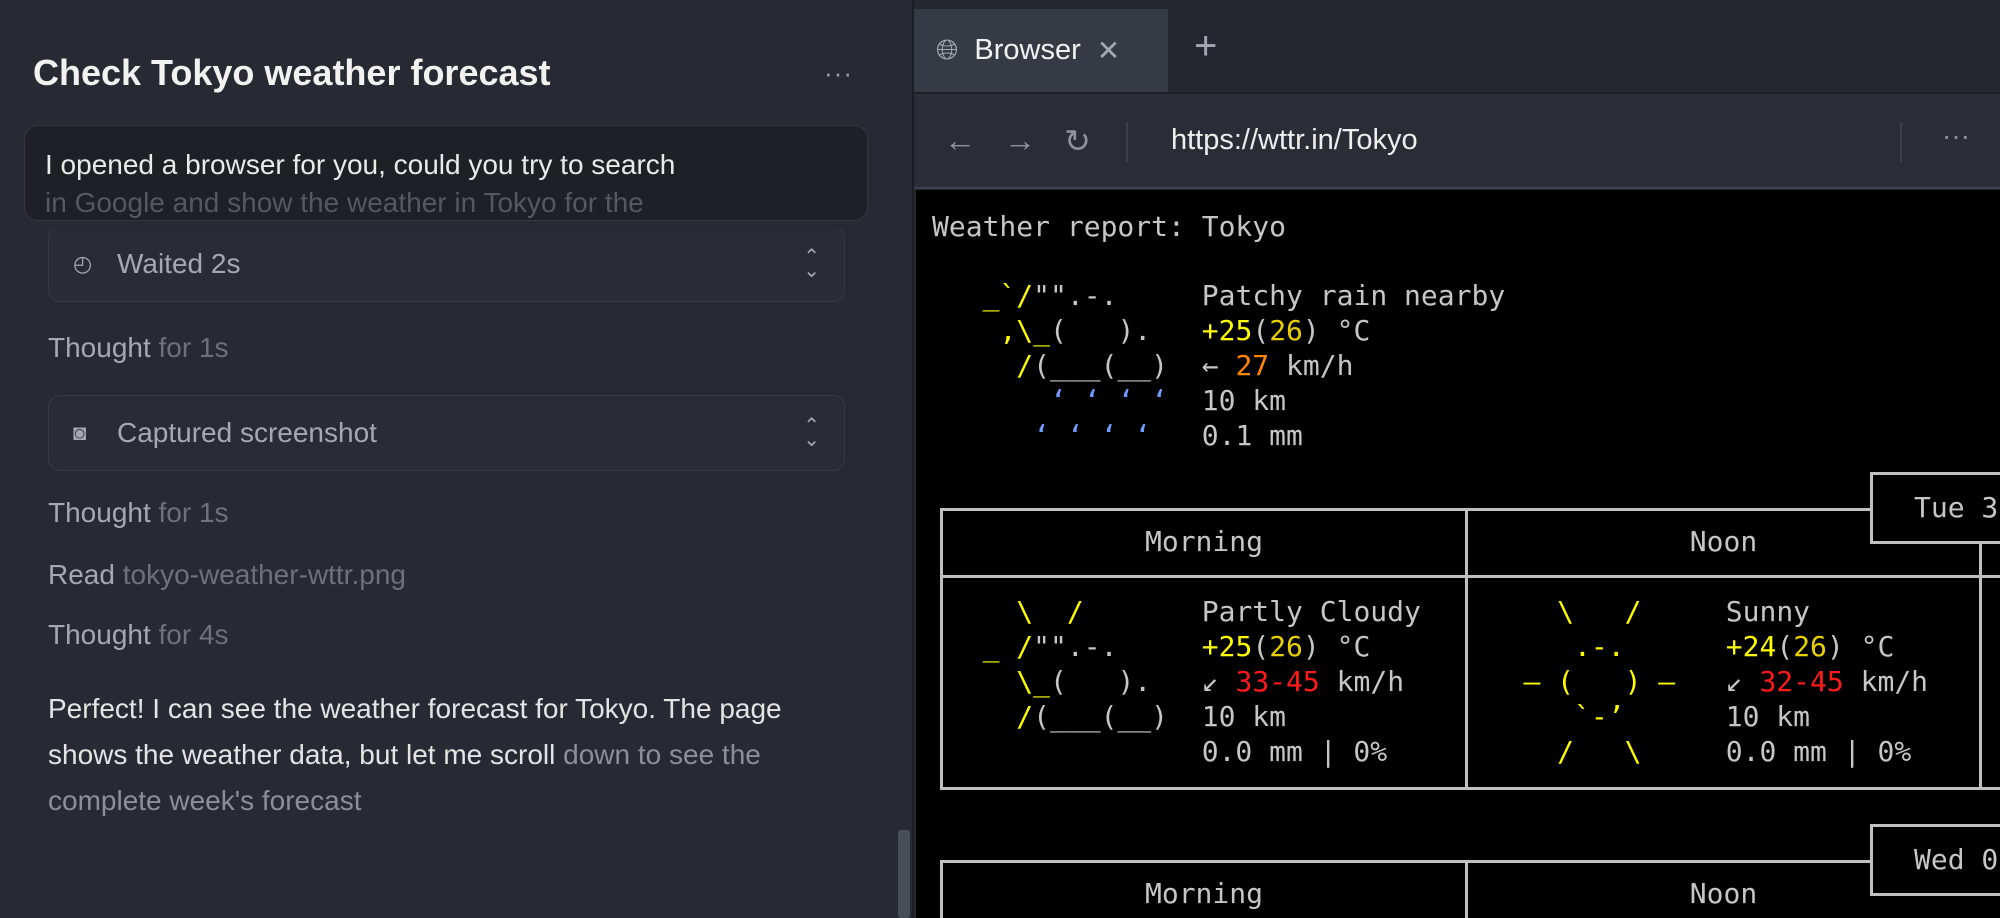 This screenshot has width=2000, height=918. What do you see at coordinates (1108, 50) in the screenshot?
I see `close-tab-icon: ✕` at bounding box center [1108, 50].